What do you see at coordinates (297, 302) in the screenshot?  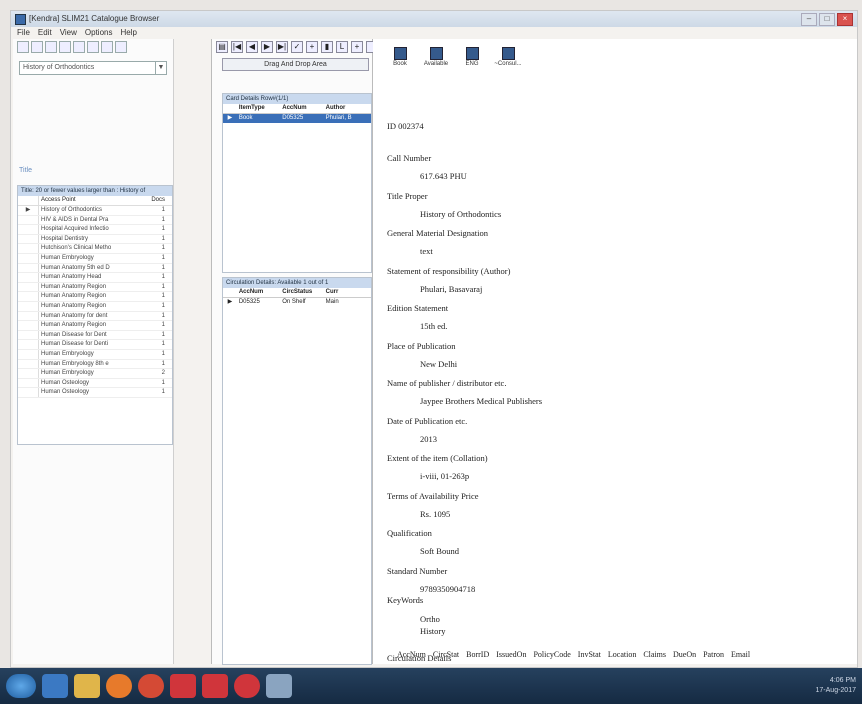 I see `table-row: ▶ D05325 On Shelf Main` at bounding box center [297, 302].